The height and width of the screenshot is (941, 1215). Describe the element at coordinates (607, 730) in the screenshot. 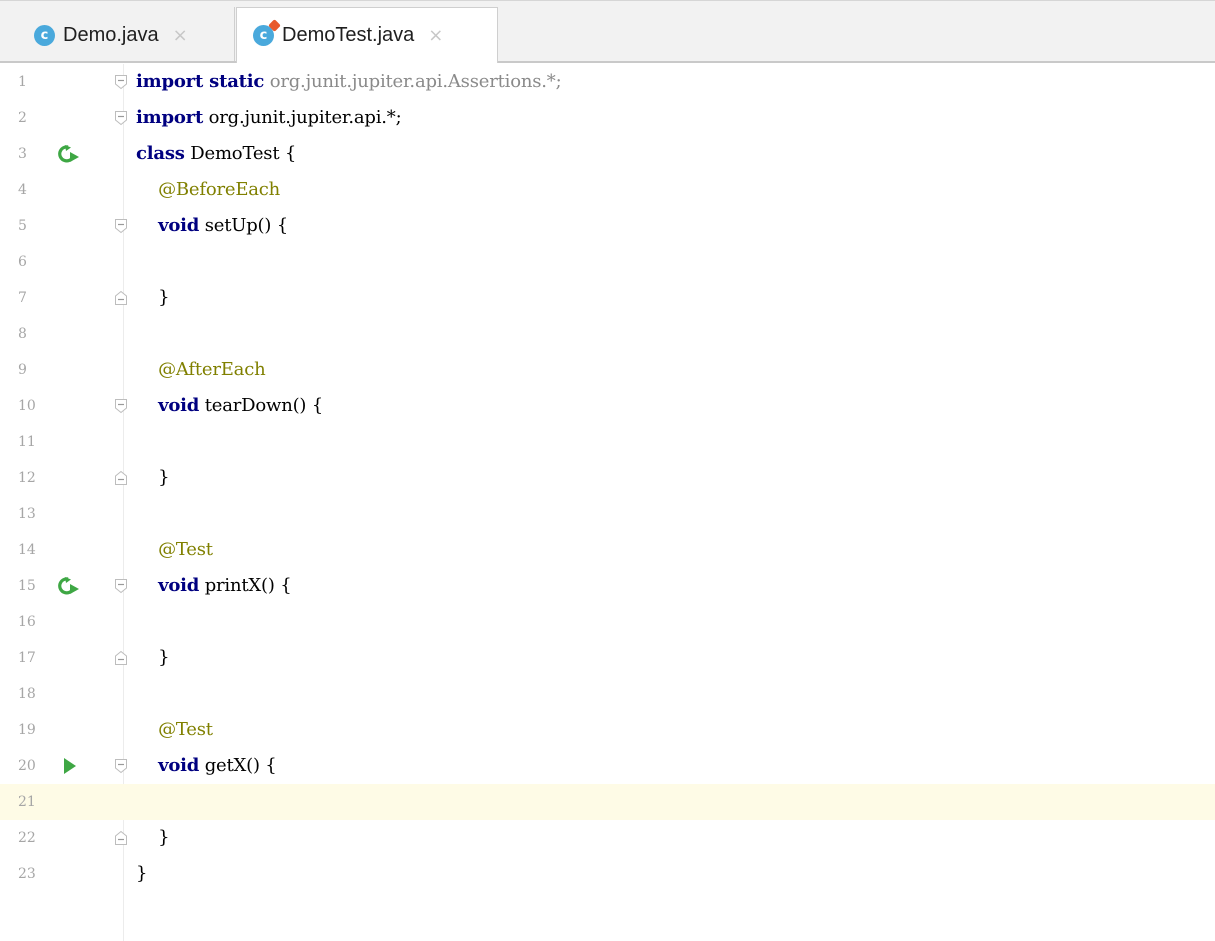

I see `code-line: 19 @Test` at that location.